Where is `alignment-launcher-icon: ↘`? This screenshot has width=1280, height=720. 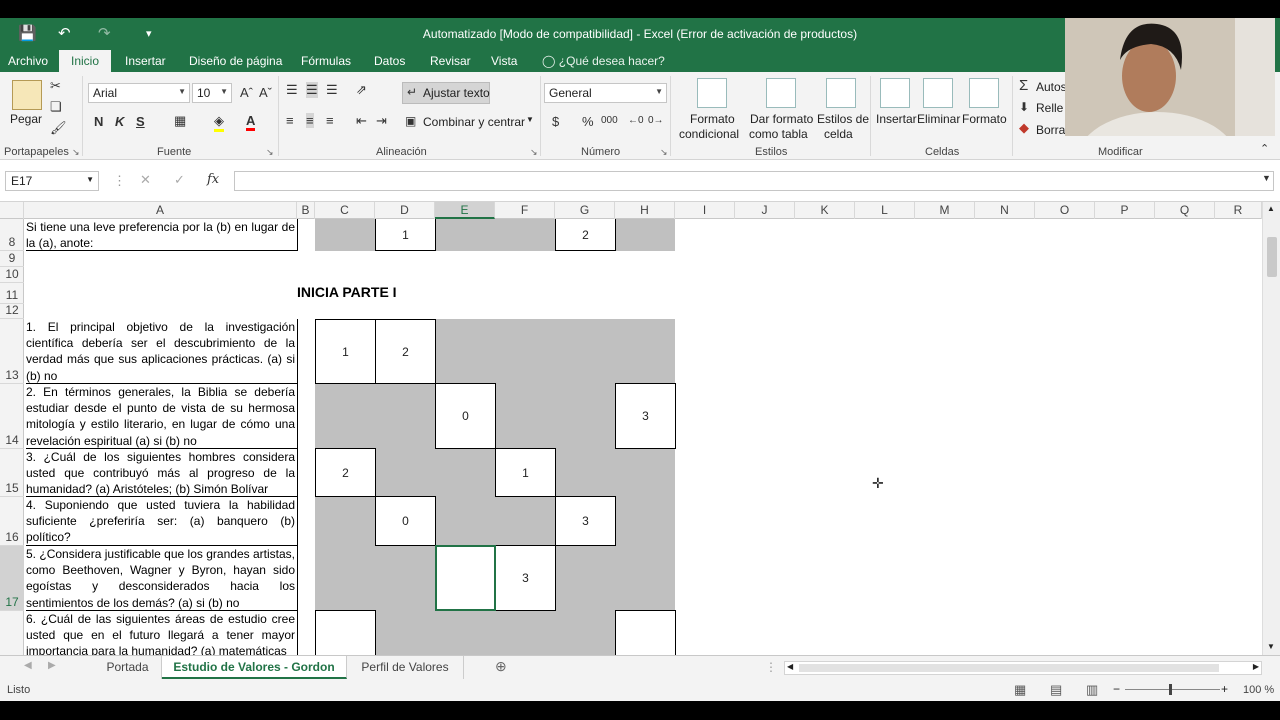
alignment-launcher-icon: ↘ is located at coordinates (534, 152).